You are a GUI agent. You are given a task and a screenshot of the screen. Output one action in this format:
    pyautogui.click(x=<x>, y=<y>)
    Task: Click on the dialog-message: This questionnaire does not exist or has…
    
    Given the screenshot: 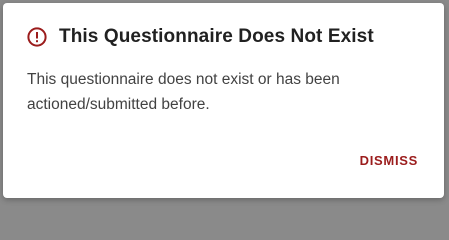 What is the action you would take?
    pyautogui.click(x=183, y=92)
    